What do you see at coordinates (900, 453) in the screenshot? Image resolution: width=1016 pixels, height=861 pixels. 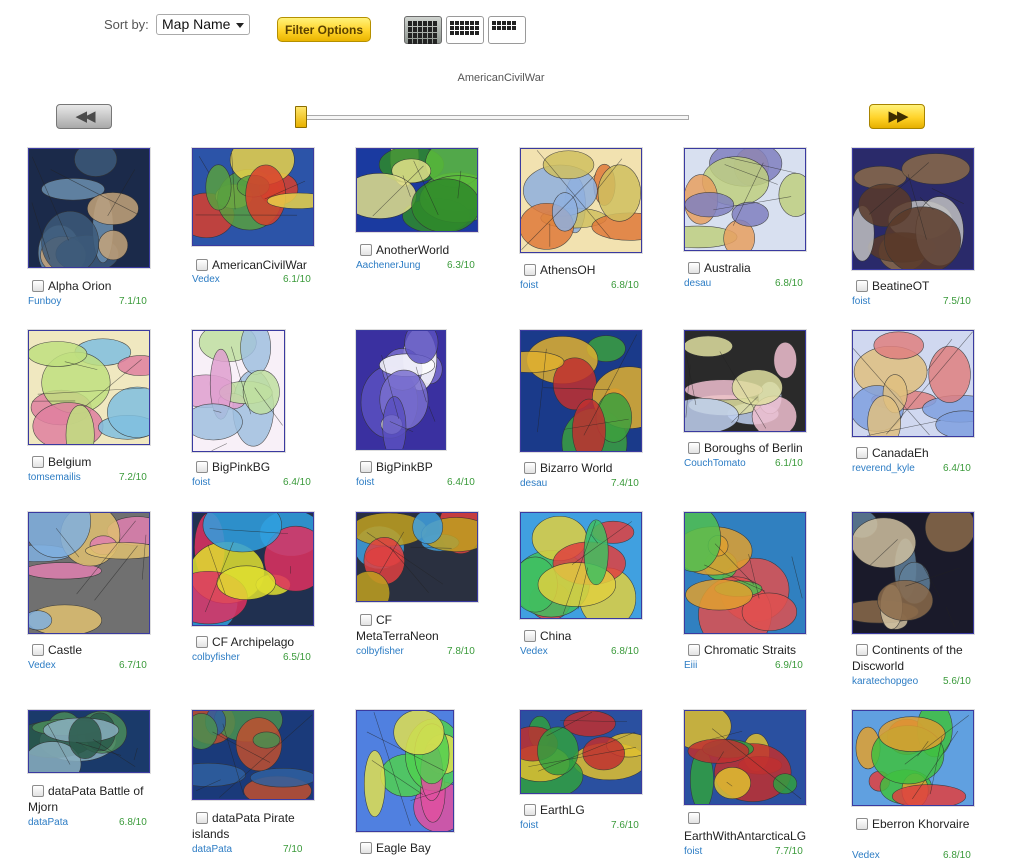 I see `map-name: CanadaEh` at bounding box center [900, 453].